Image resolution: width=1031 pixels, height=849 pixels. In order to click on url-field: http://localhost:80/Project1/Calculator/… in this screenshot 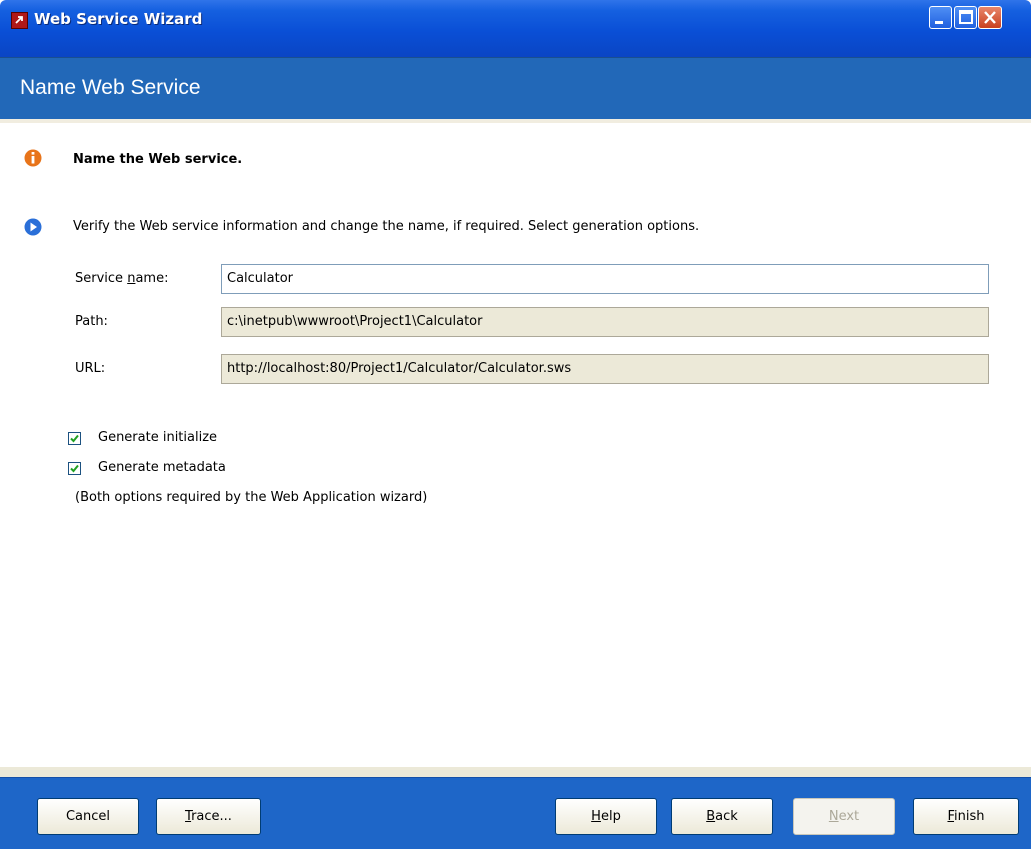, I will do `click(605, 369)`.